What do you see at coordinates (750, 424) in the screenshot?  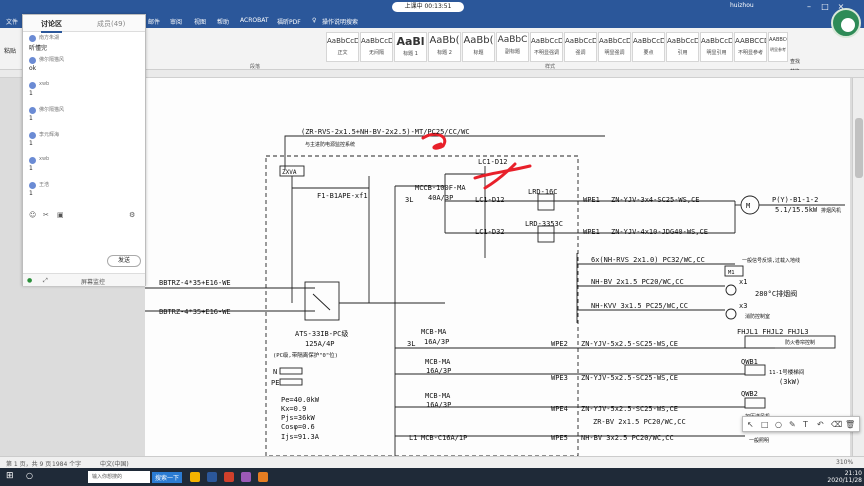 I see `pointer-icon: ↖` at bounding box center [750, 424].